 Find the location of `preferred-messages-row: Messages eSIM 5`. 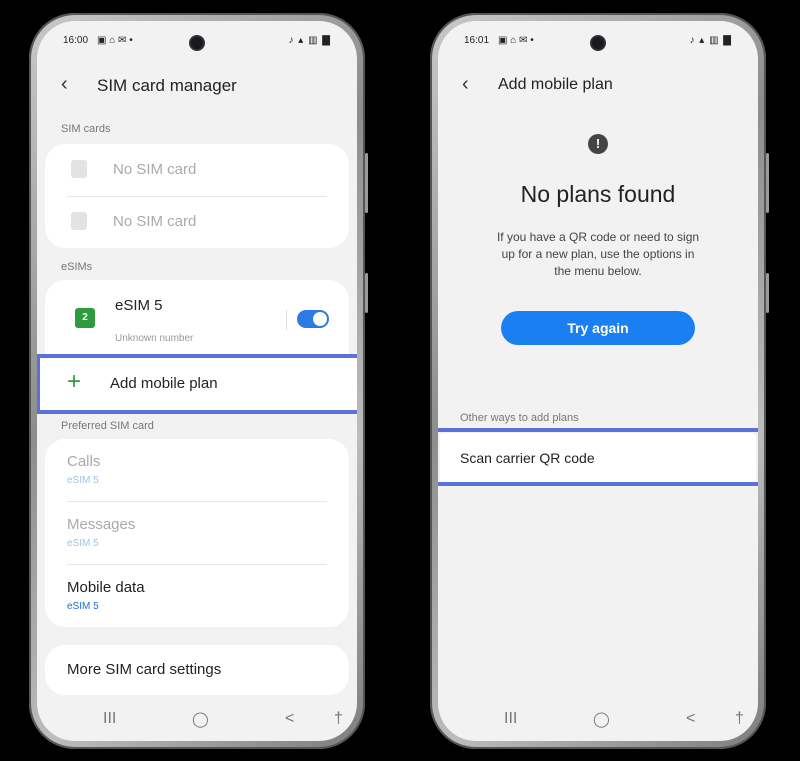

preferred-messages-row: Messages eSIM 5 is located at coordinates (197, 533).